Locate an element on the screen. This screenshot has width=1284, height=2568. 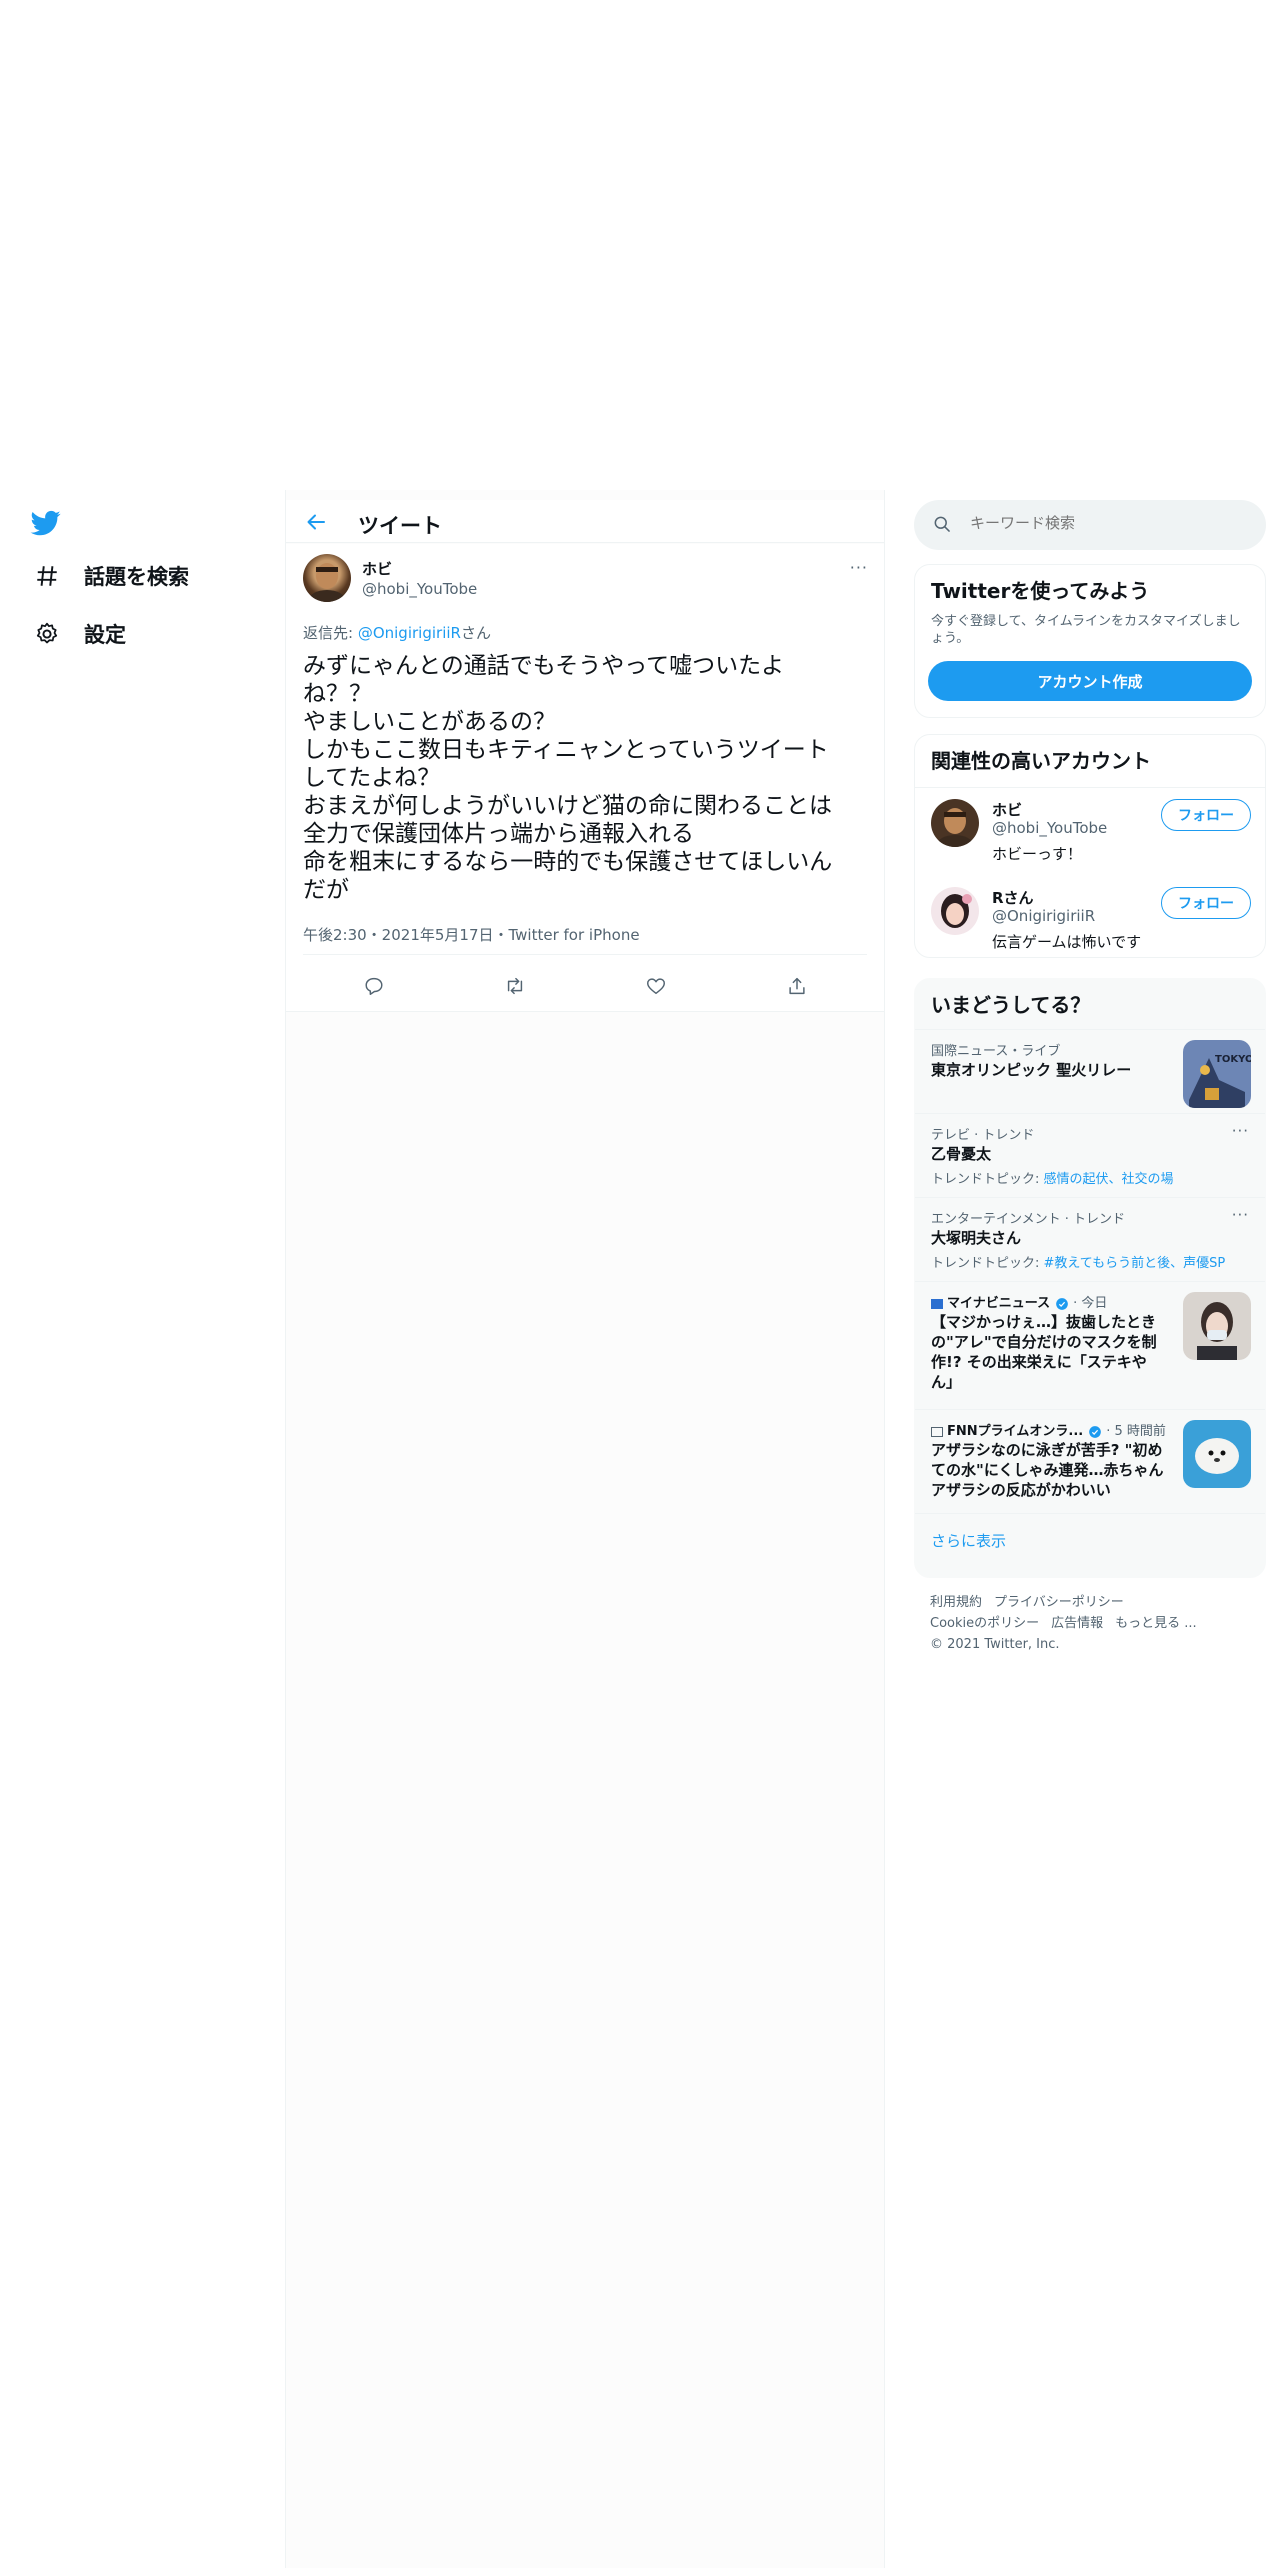
news-title-line: ん」 is located at coordinates (946, 1382).